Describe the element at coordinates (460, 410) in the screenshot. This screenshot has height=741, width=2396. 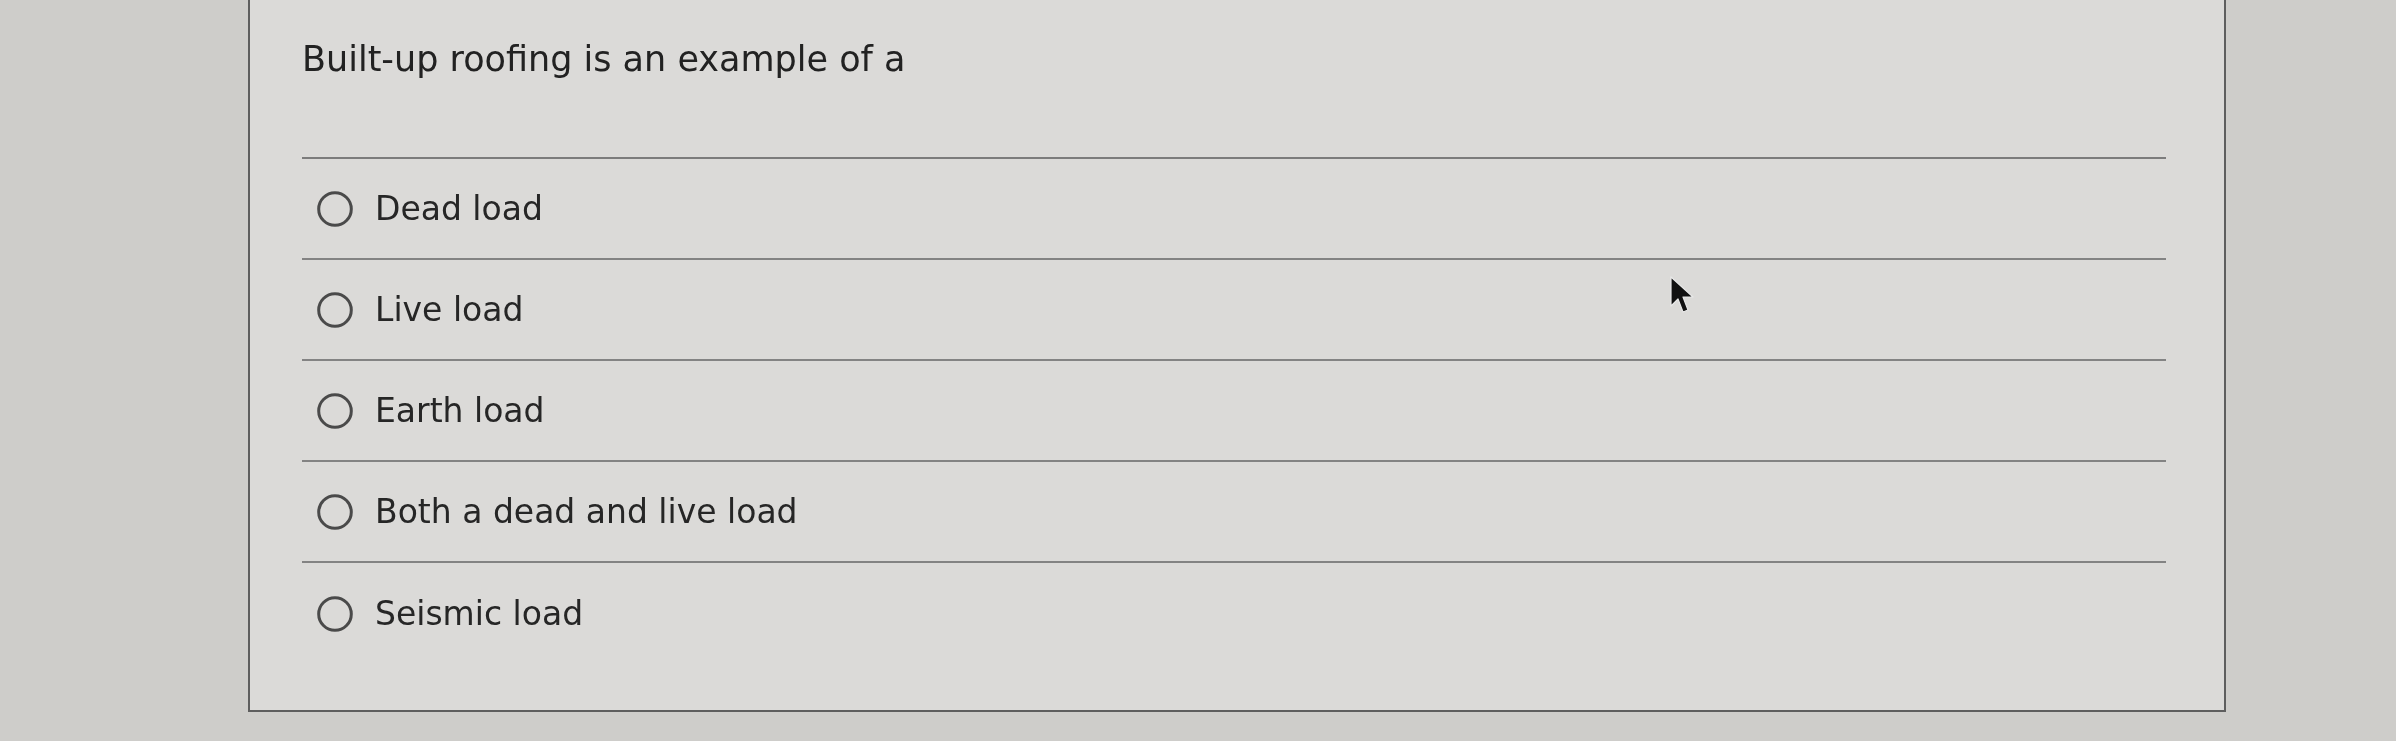
I see `option-label: Earth load` at that location.